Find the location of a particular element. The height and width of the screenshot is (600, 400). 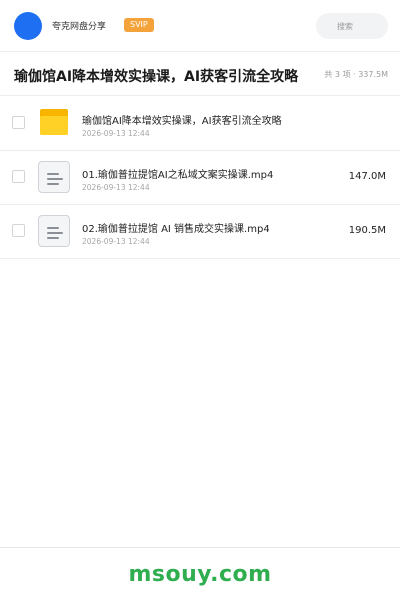

file-size: 147.0M is located at coordinates (367, 176).